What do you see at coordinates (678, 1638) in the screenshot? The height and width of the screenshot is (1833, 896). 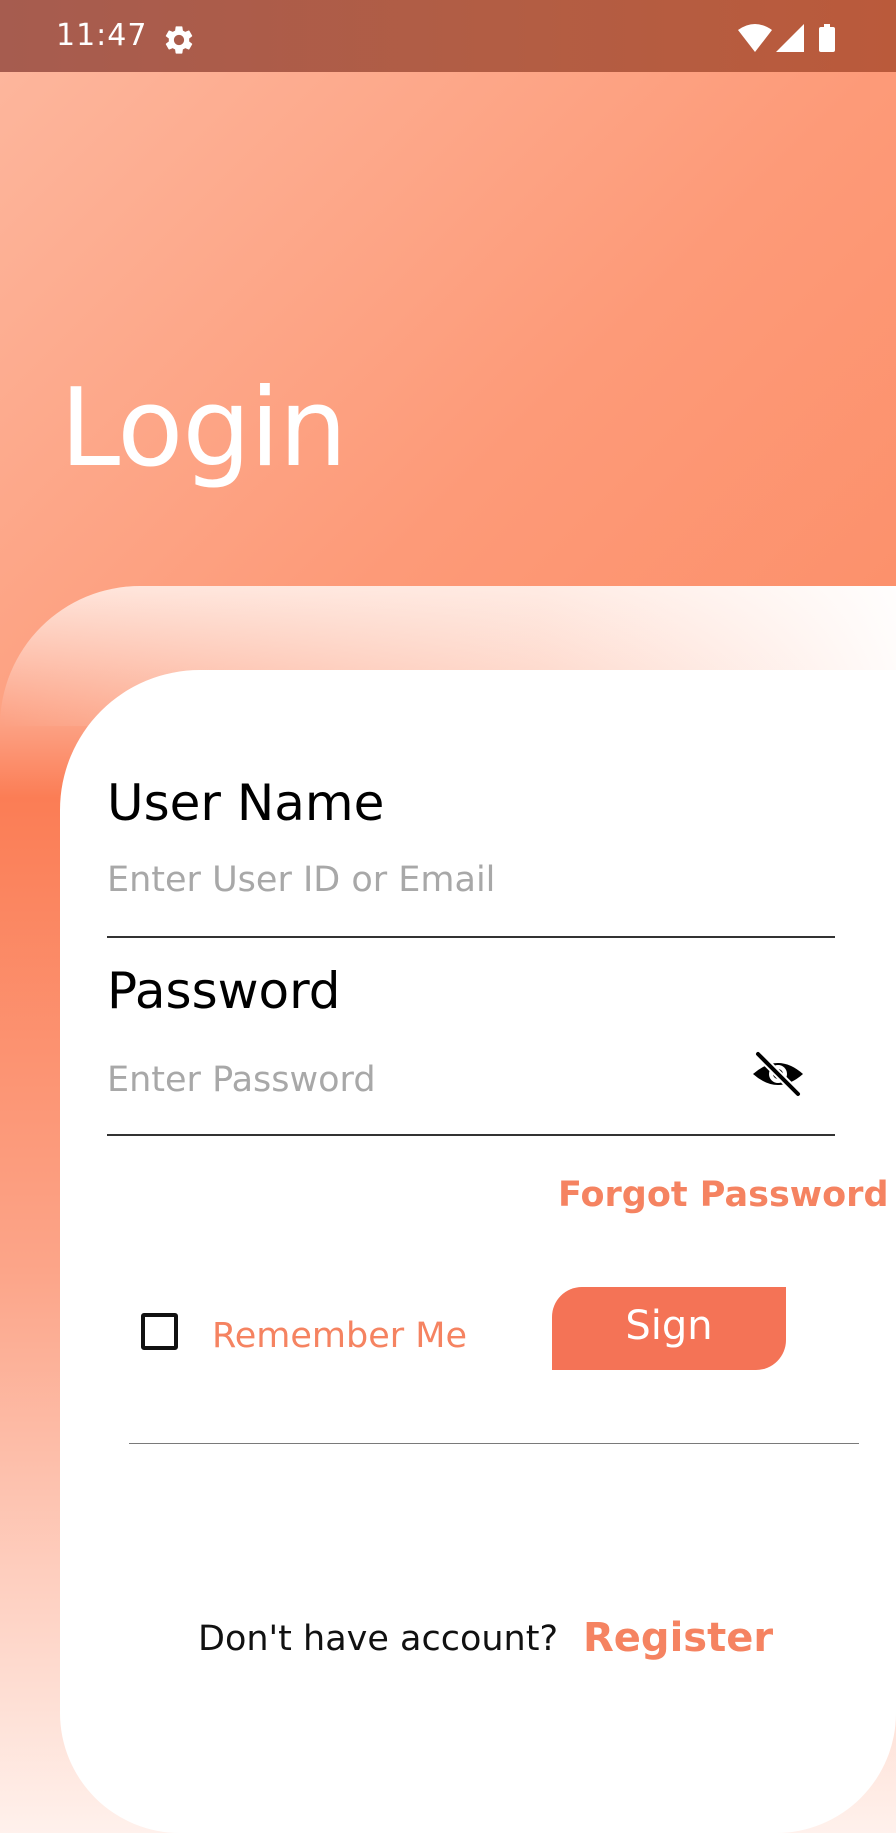 I see `register-link: Register` at bounding box center [678, 1638].